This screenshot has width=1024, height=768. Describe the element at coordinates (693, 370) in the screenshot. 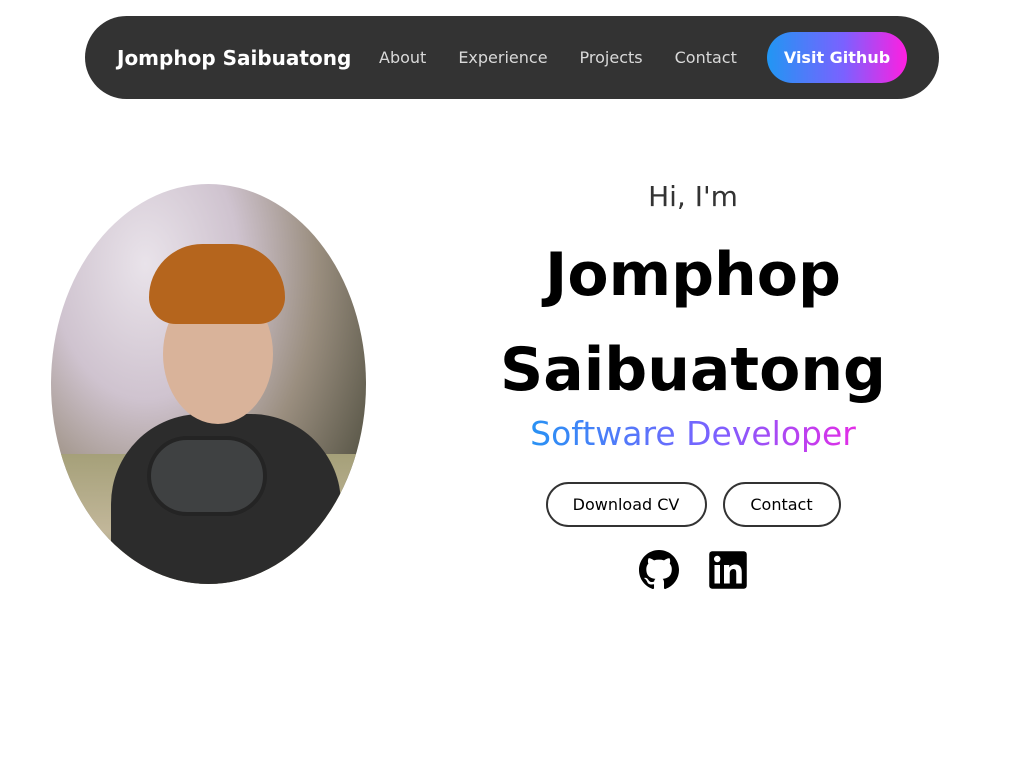

I see `hero-name-last: Saibuatong` at that location.